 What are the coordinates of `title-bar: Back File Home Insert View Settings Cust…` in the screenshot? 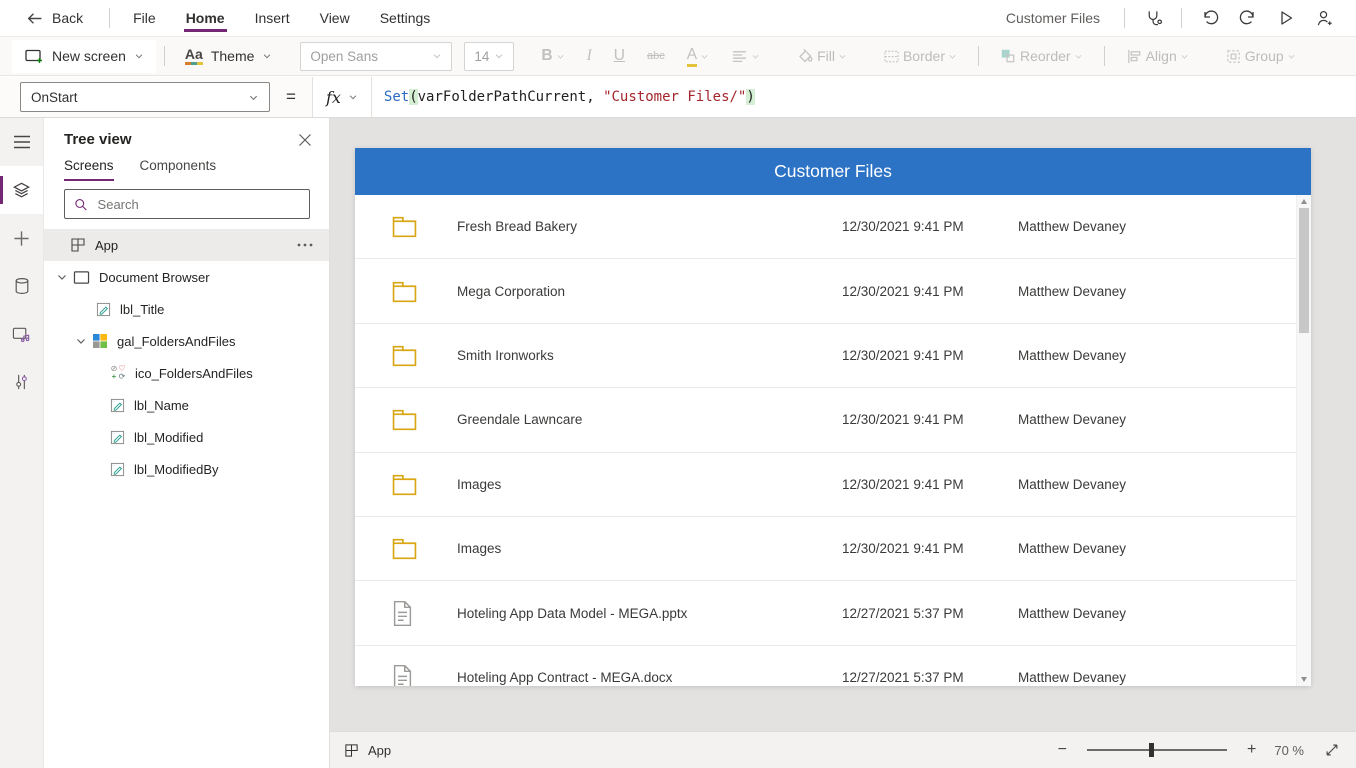 It's located at (678, 18).